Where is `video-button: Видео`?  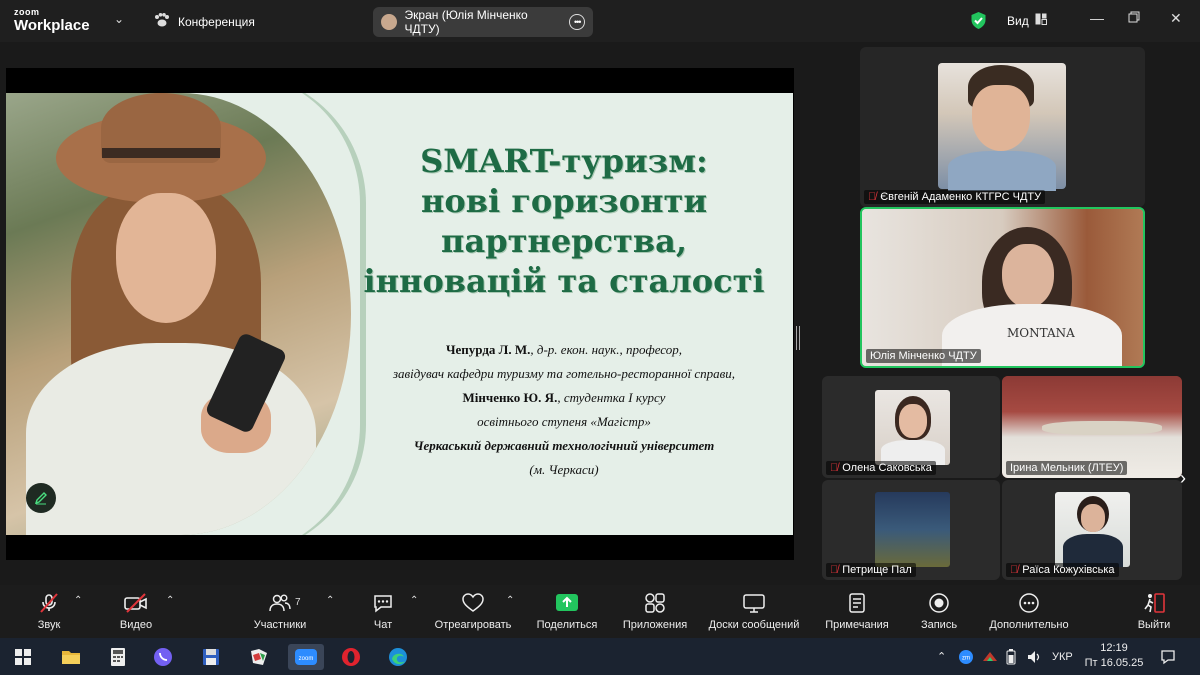
video-button: Видео is located at coordinates (136, 611).